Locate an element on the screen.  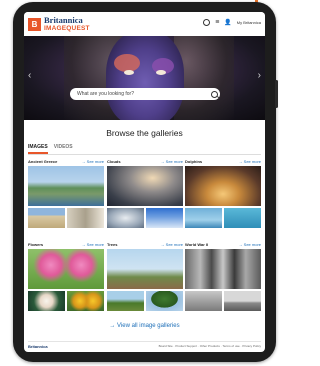
hero-face-image is located at coordinates (145, 78).